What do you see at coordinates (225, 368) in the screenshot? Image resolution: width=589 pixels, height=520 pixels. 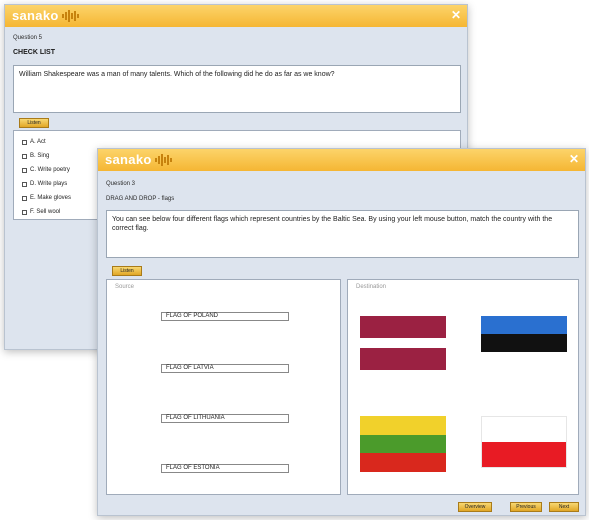 I see `draggable-label-latvia: FLAG OF LATVIA` at bounding box center [225, 368].